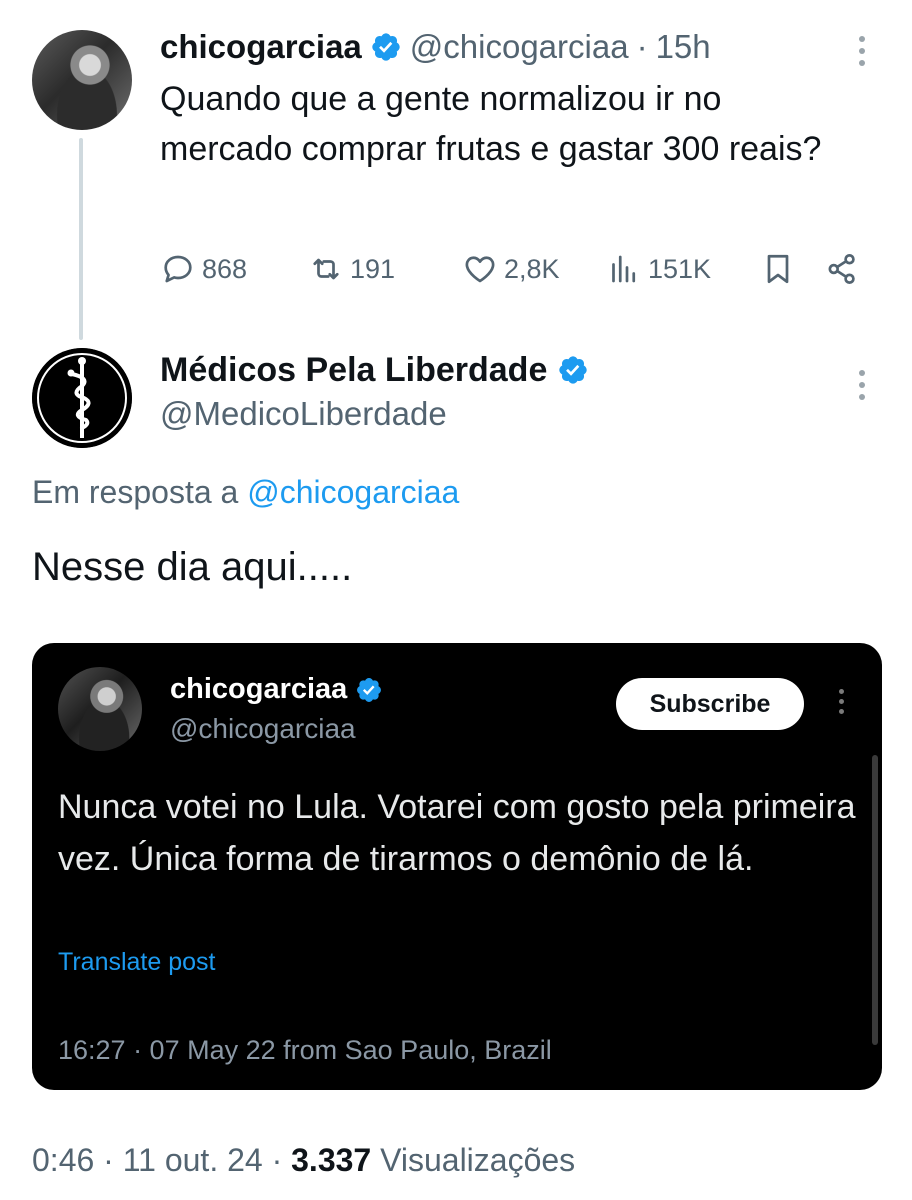  Describe the element at coordinates (178, 269) in the screenshot. I see `reply-icon` at that location.